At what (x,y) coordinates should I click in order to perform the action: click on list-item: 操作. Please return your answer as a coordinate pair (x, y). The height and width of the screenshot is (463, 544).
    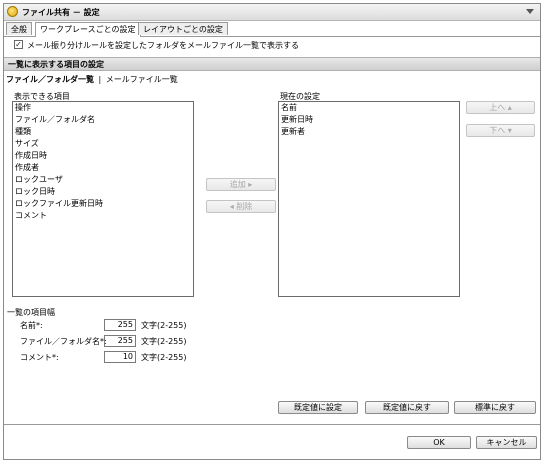
    Looking at the image, I should click on (103, 108).